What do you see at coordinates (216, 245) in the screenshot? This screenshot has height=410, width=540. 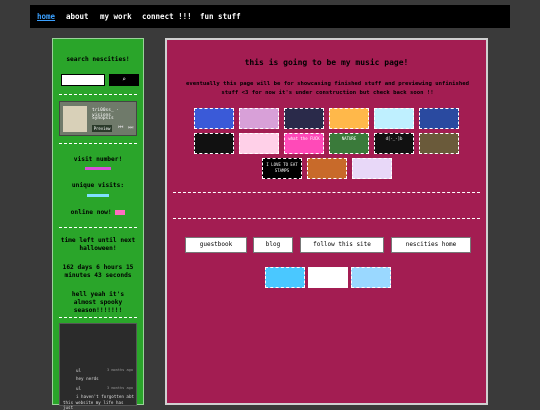 I see `guestbook-button: guestbook` at bounding box center [216, 245].